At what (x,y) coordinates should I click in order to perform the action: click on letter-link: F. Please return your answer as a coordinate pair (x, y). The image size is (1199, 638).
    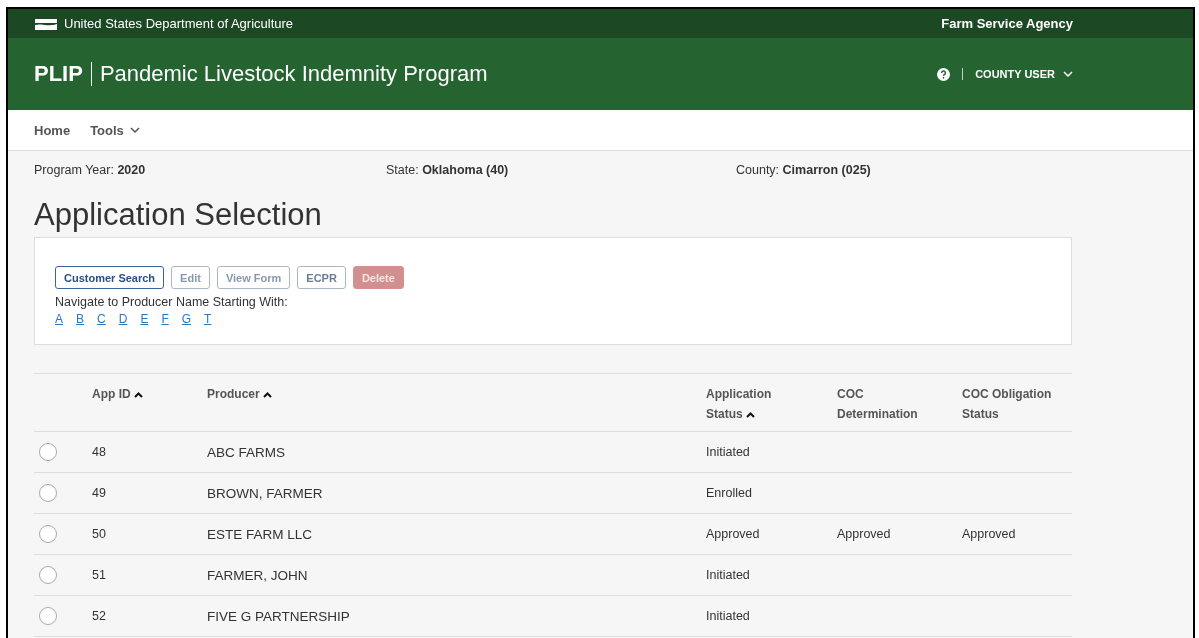
    Looking at the image, I should click on (165, 319).